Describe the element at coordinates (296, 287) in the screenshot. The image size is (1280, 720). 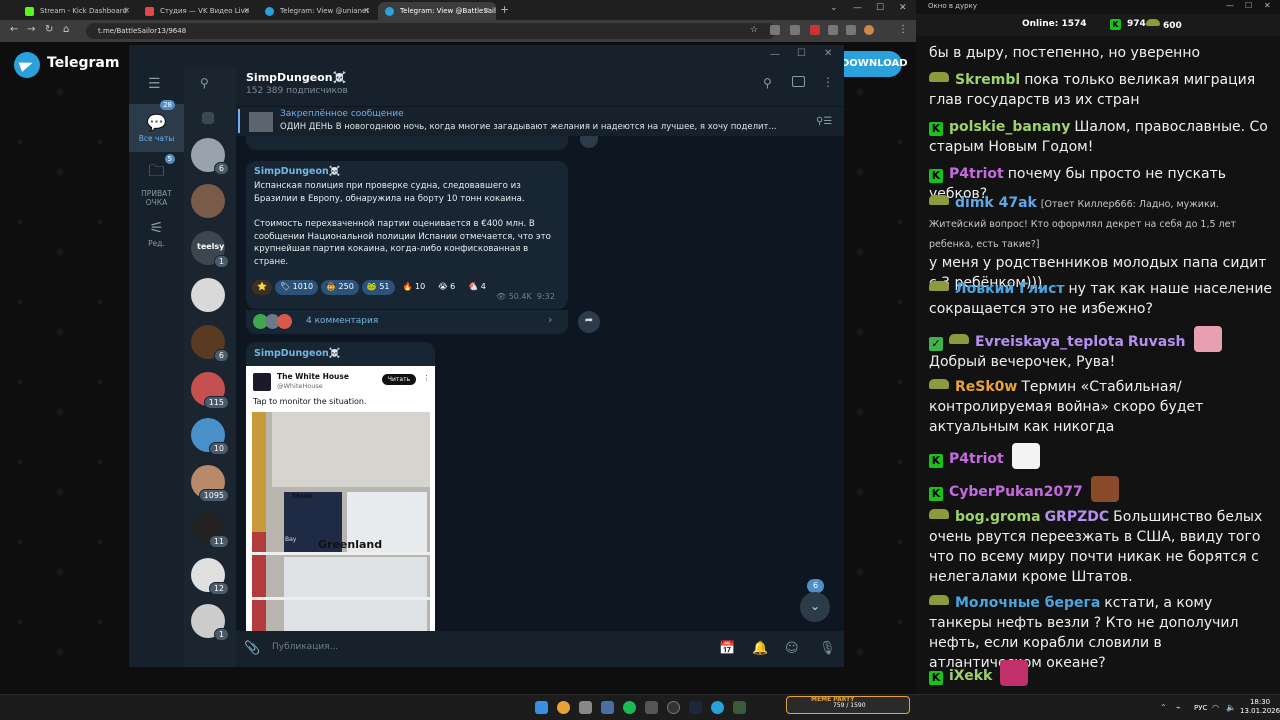
I see `reaction: 🏷 1010` at that location.